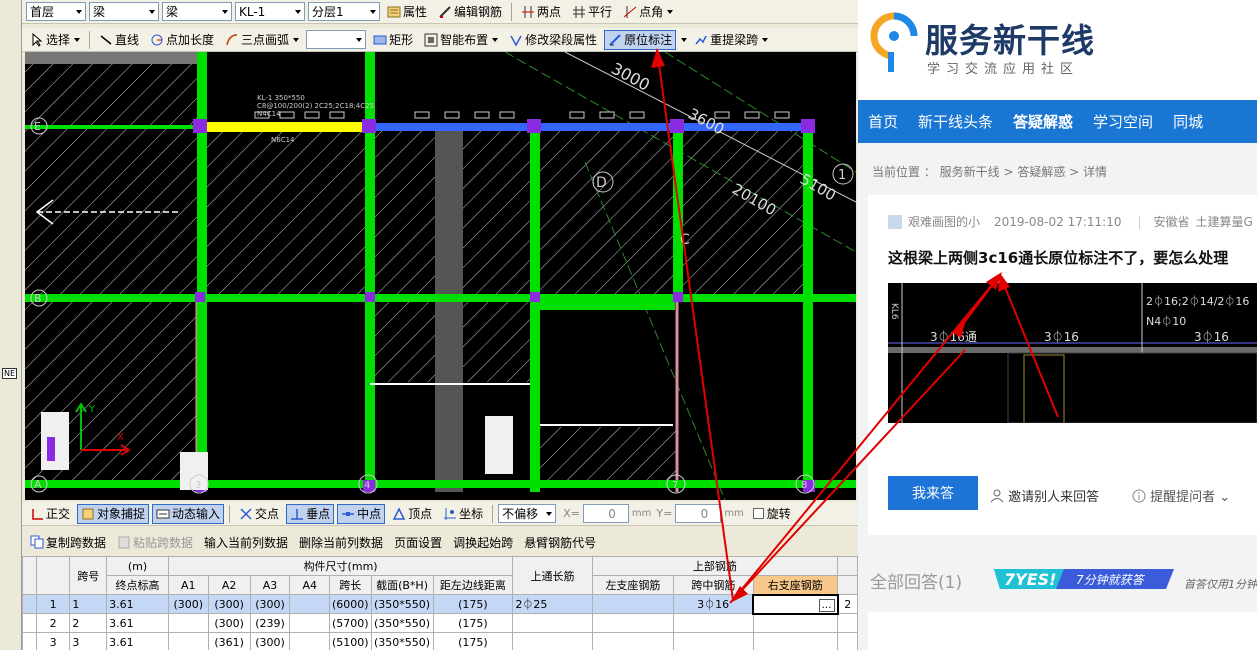  What do you see at coordinates (68, 542) in the screenshot?
I see `copy-span-button: 复制跨数据` at bounding box center [68, 542].